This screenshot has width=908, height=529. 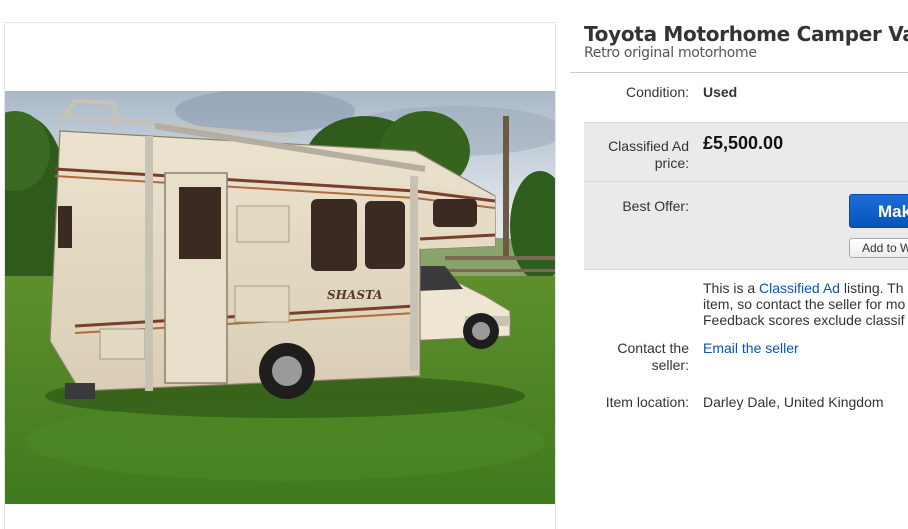 I want to click on add-to-watchlist-button: Add to W, so click(x=878, y=248).